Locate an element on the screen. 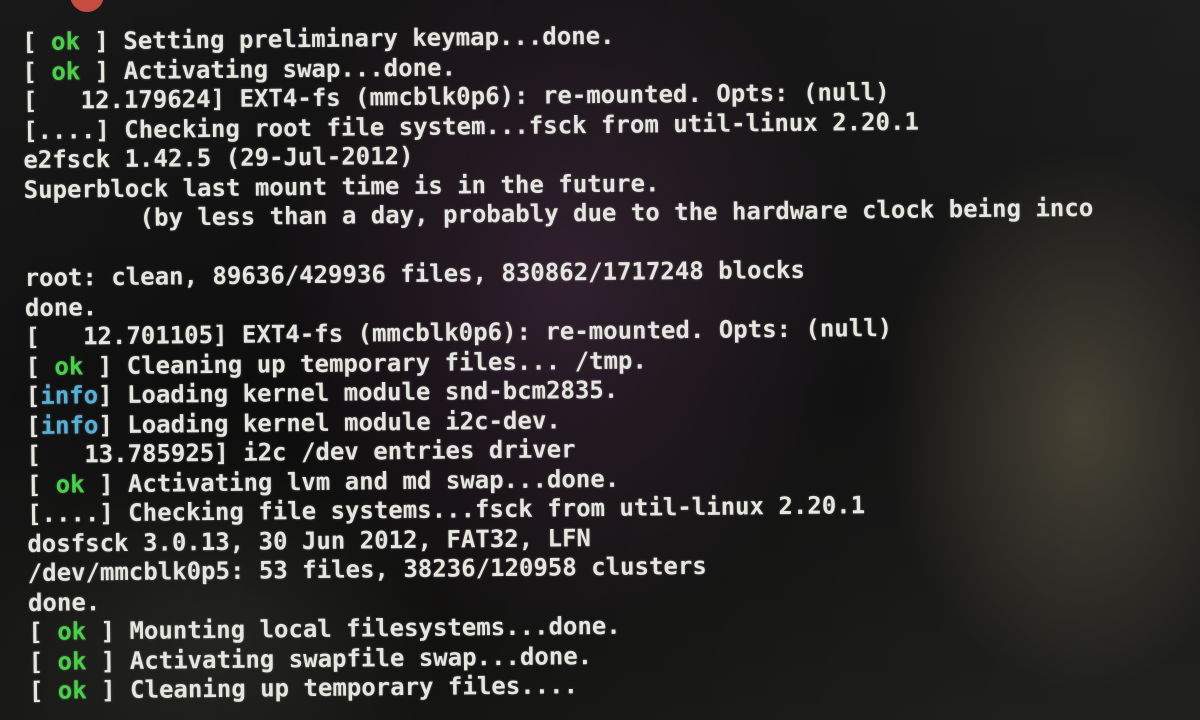 The height and width of the screenshot is (720, 1200). raspberry-logo-fragment is located at coordinates (87, 6).